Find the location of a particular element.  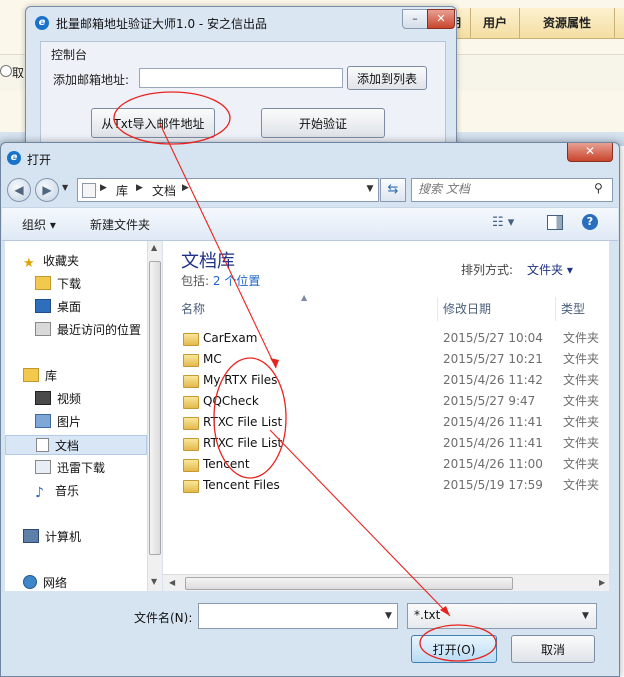

app-minimize-button: – is located at coordinates (415, 19).